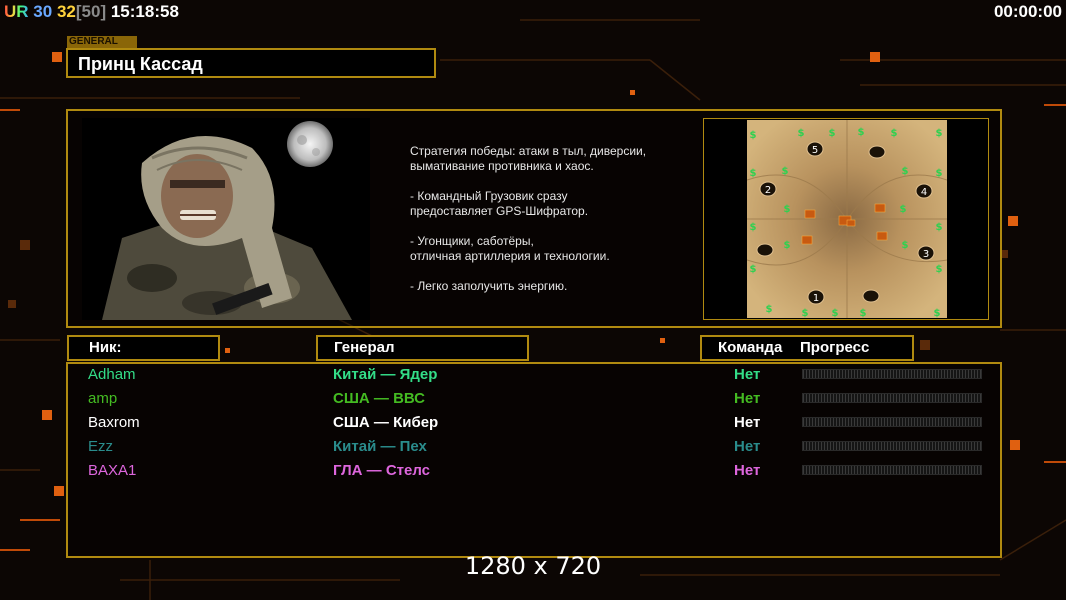 This screenshot has height=600, width=1066. What do you see at coordinates (43, 11) in the screenshot?
I see `hud-value-1: 30` at bounding box center [43, 11].